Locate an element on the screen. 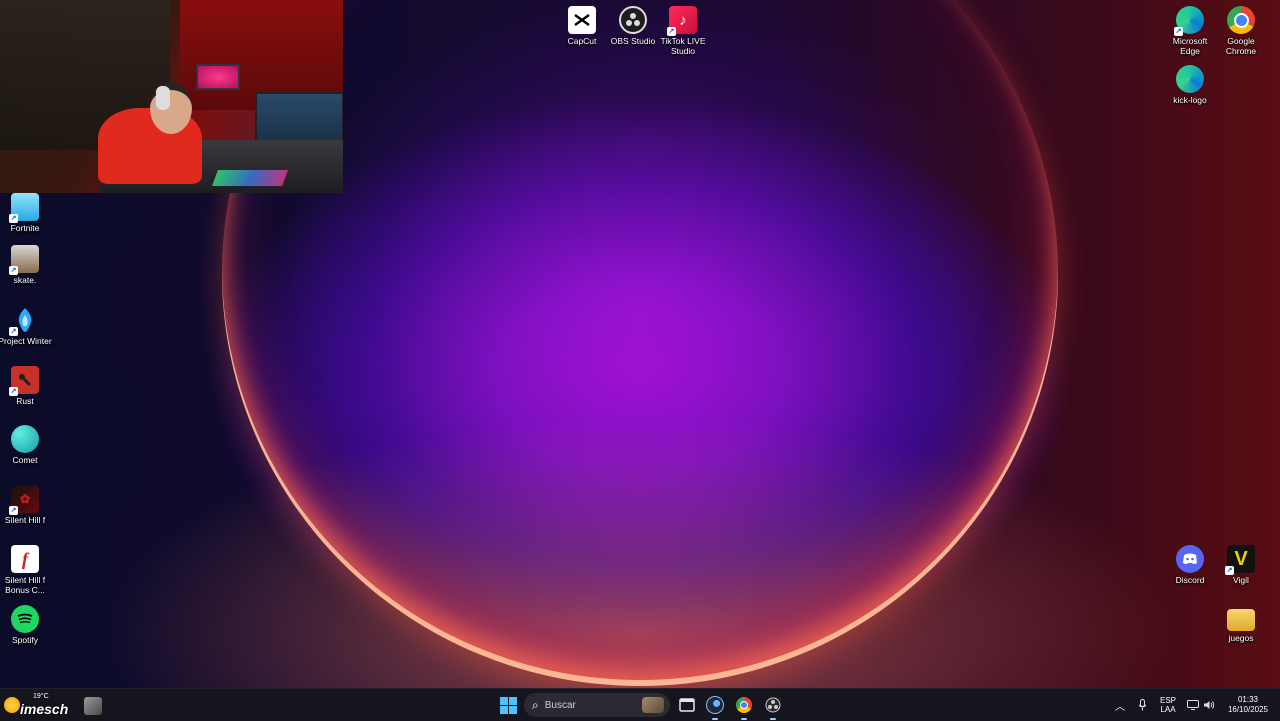 This screenshot has height=721, width=1280. network-icon is located at coordinates (1193, 705).